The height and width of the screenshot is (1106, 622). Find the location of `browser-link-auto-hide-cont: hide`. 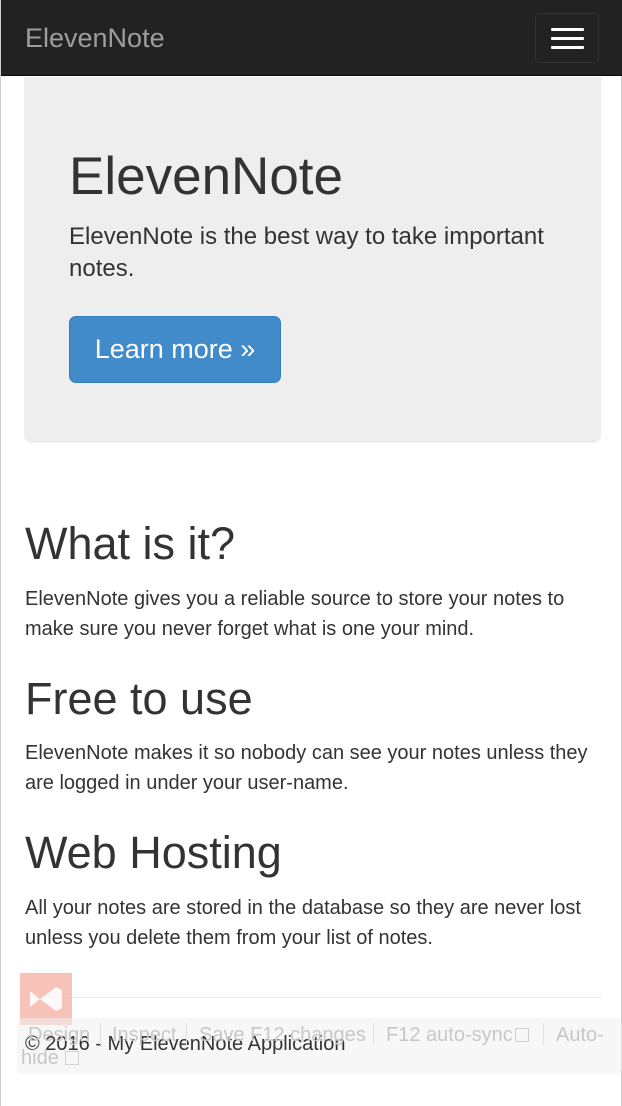

browser-link-auto-hide-cont: hide is located at coordinates (40, 1058).